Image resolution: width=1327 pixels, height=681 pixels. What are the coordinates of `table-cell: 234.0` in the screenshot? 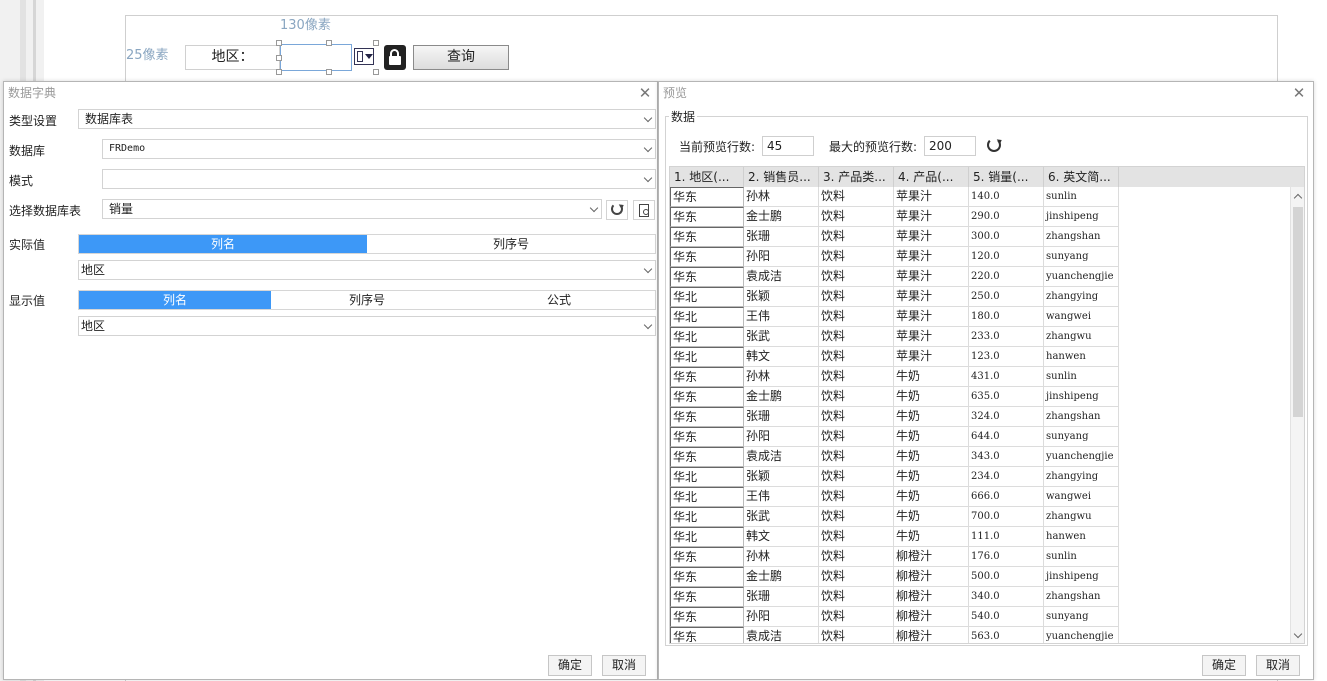 It's located at (1006, 477).